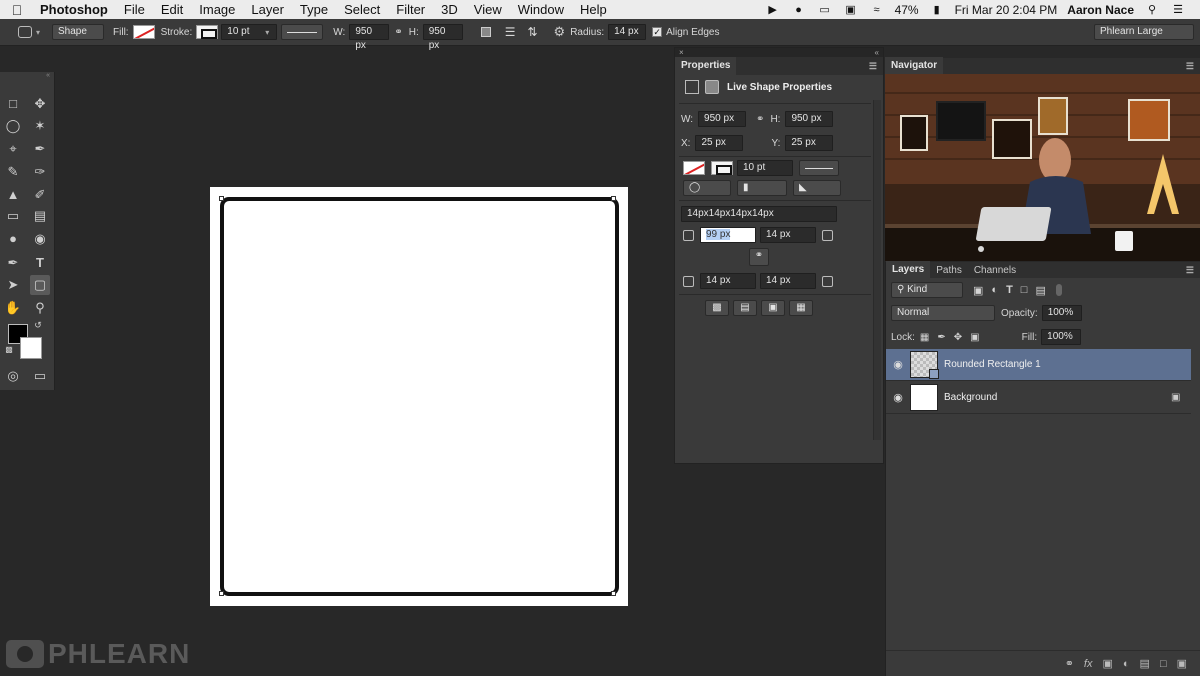  I want to click on background-color-swatch, so click(31, 348).